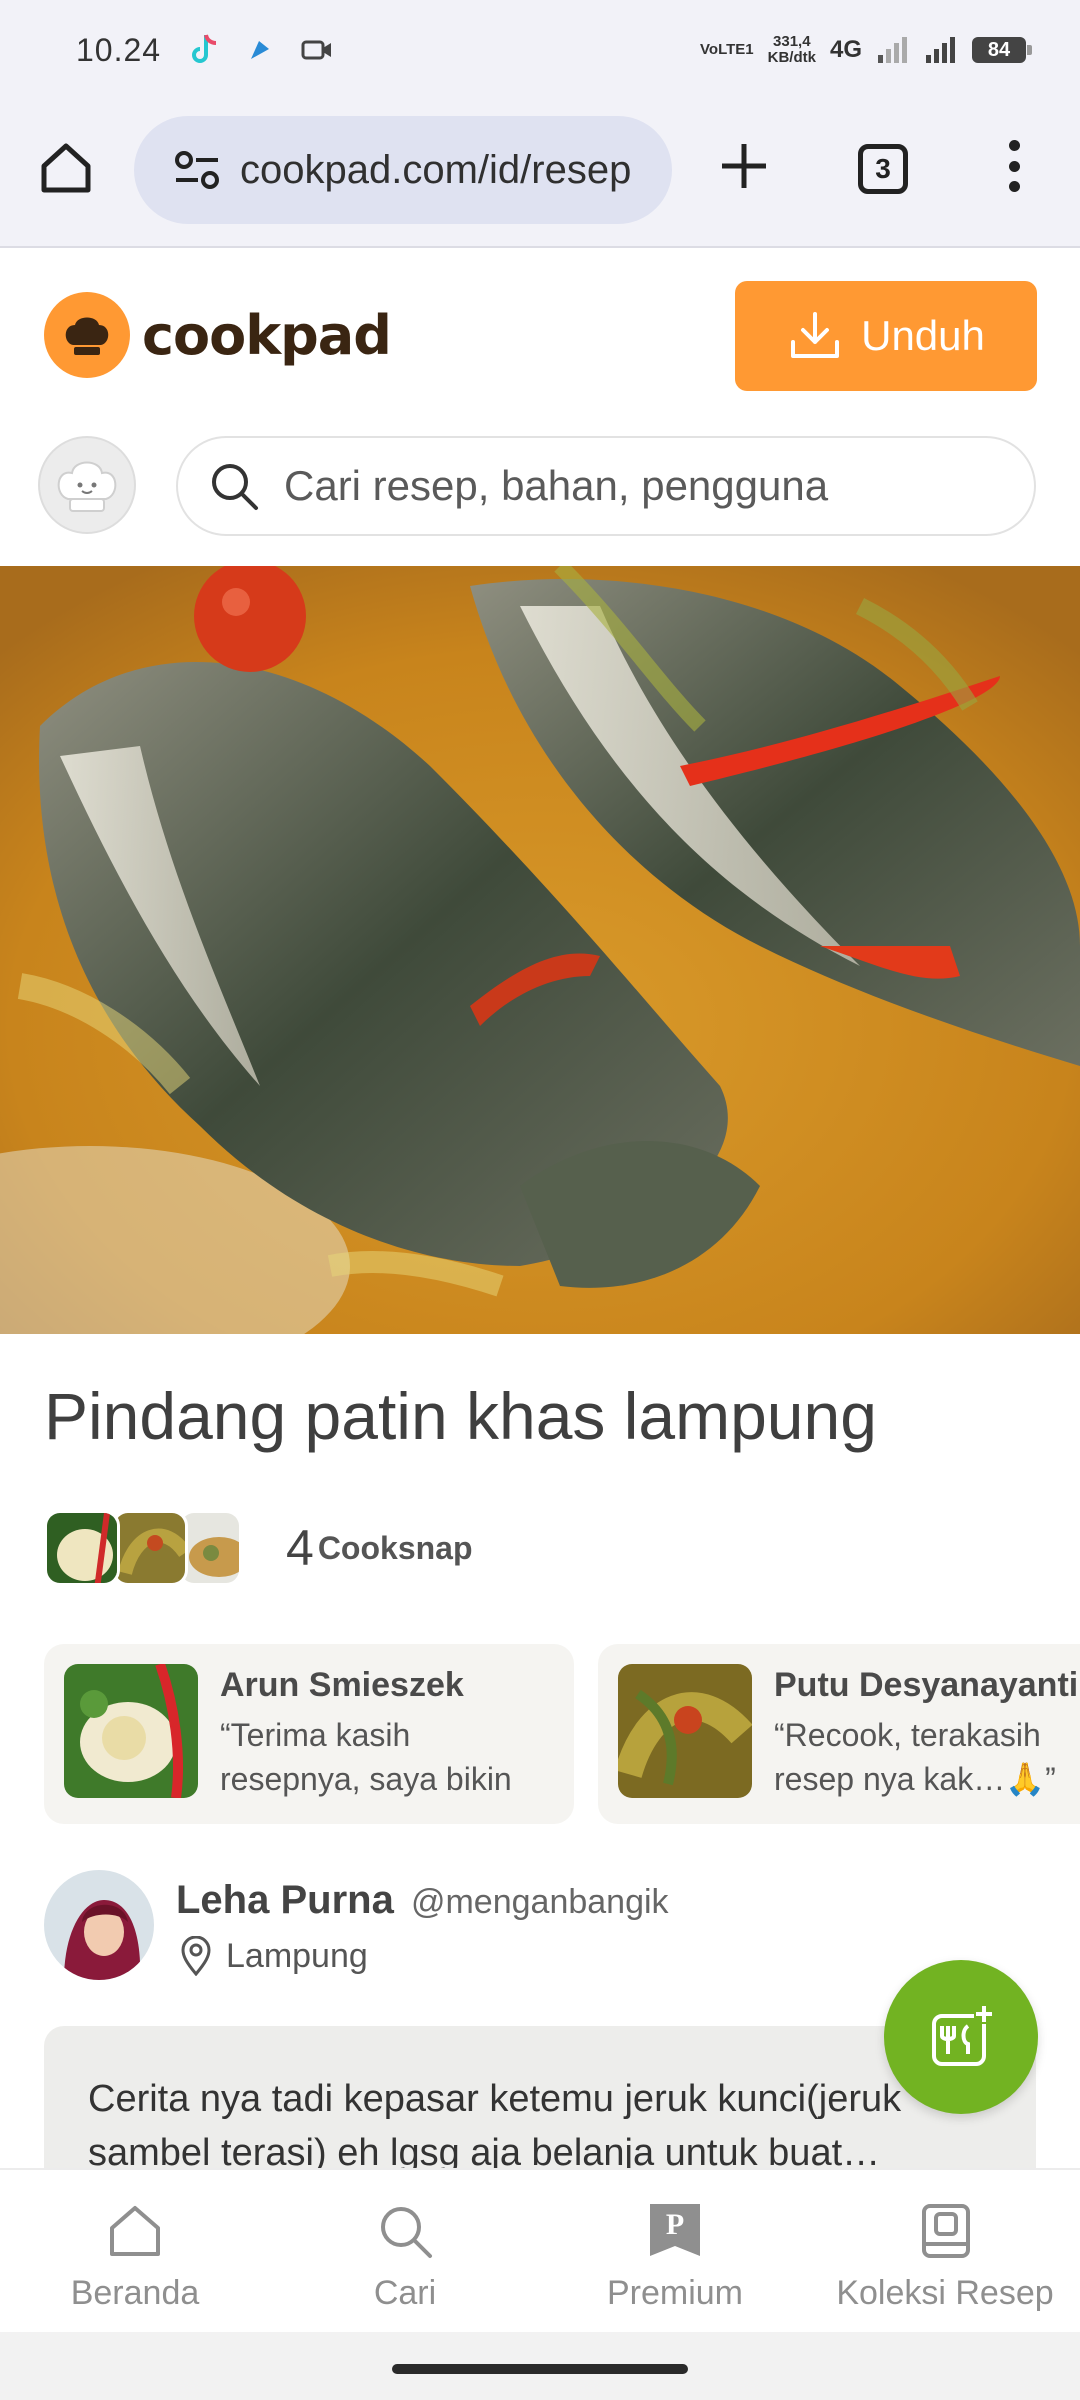 The image size is (1080, 2400). I want to click on url-text: cookpad.com/id/resep, so click(436, 169).